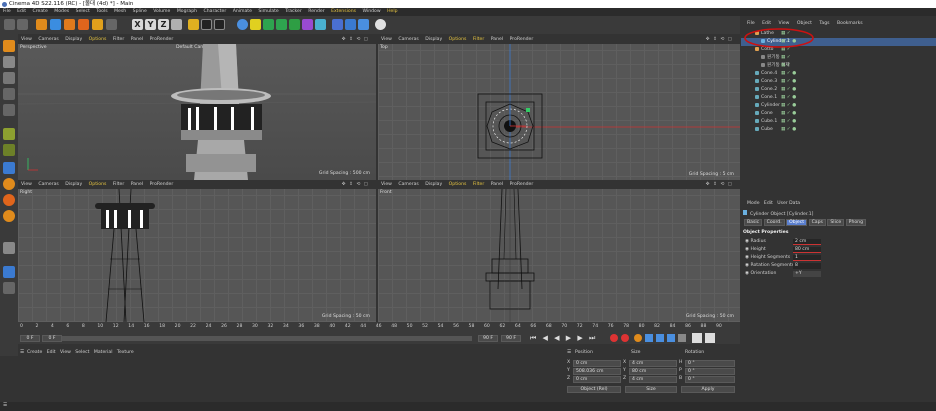 This screenshot has width=936, height=411. Describe the element at coordinates (371, 11) in the screenshot. I see `menu-window: Window` at that location.